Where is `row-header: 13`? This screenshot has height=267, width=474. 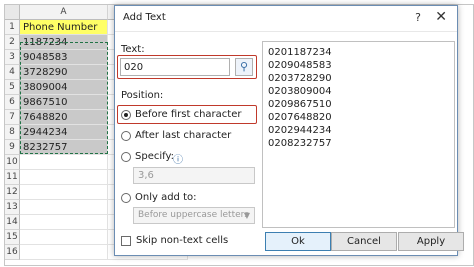
row-header: 13 is located at coordinates (12, 207).